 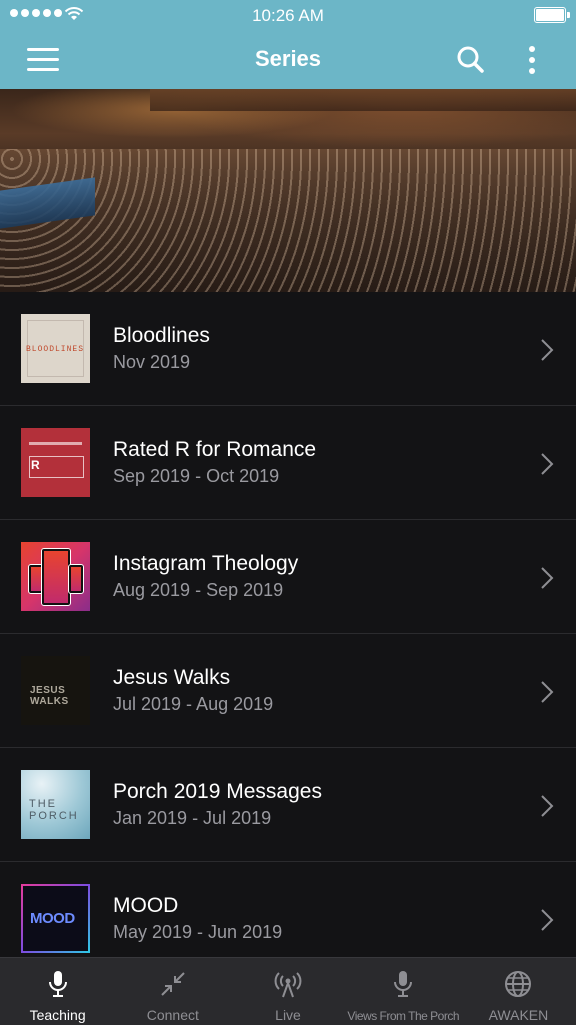 I want to click on tab-awaken: AWAKEN, so click(x=518, y=991).